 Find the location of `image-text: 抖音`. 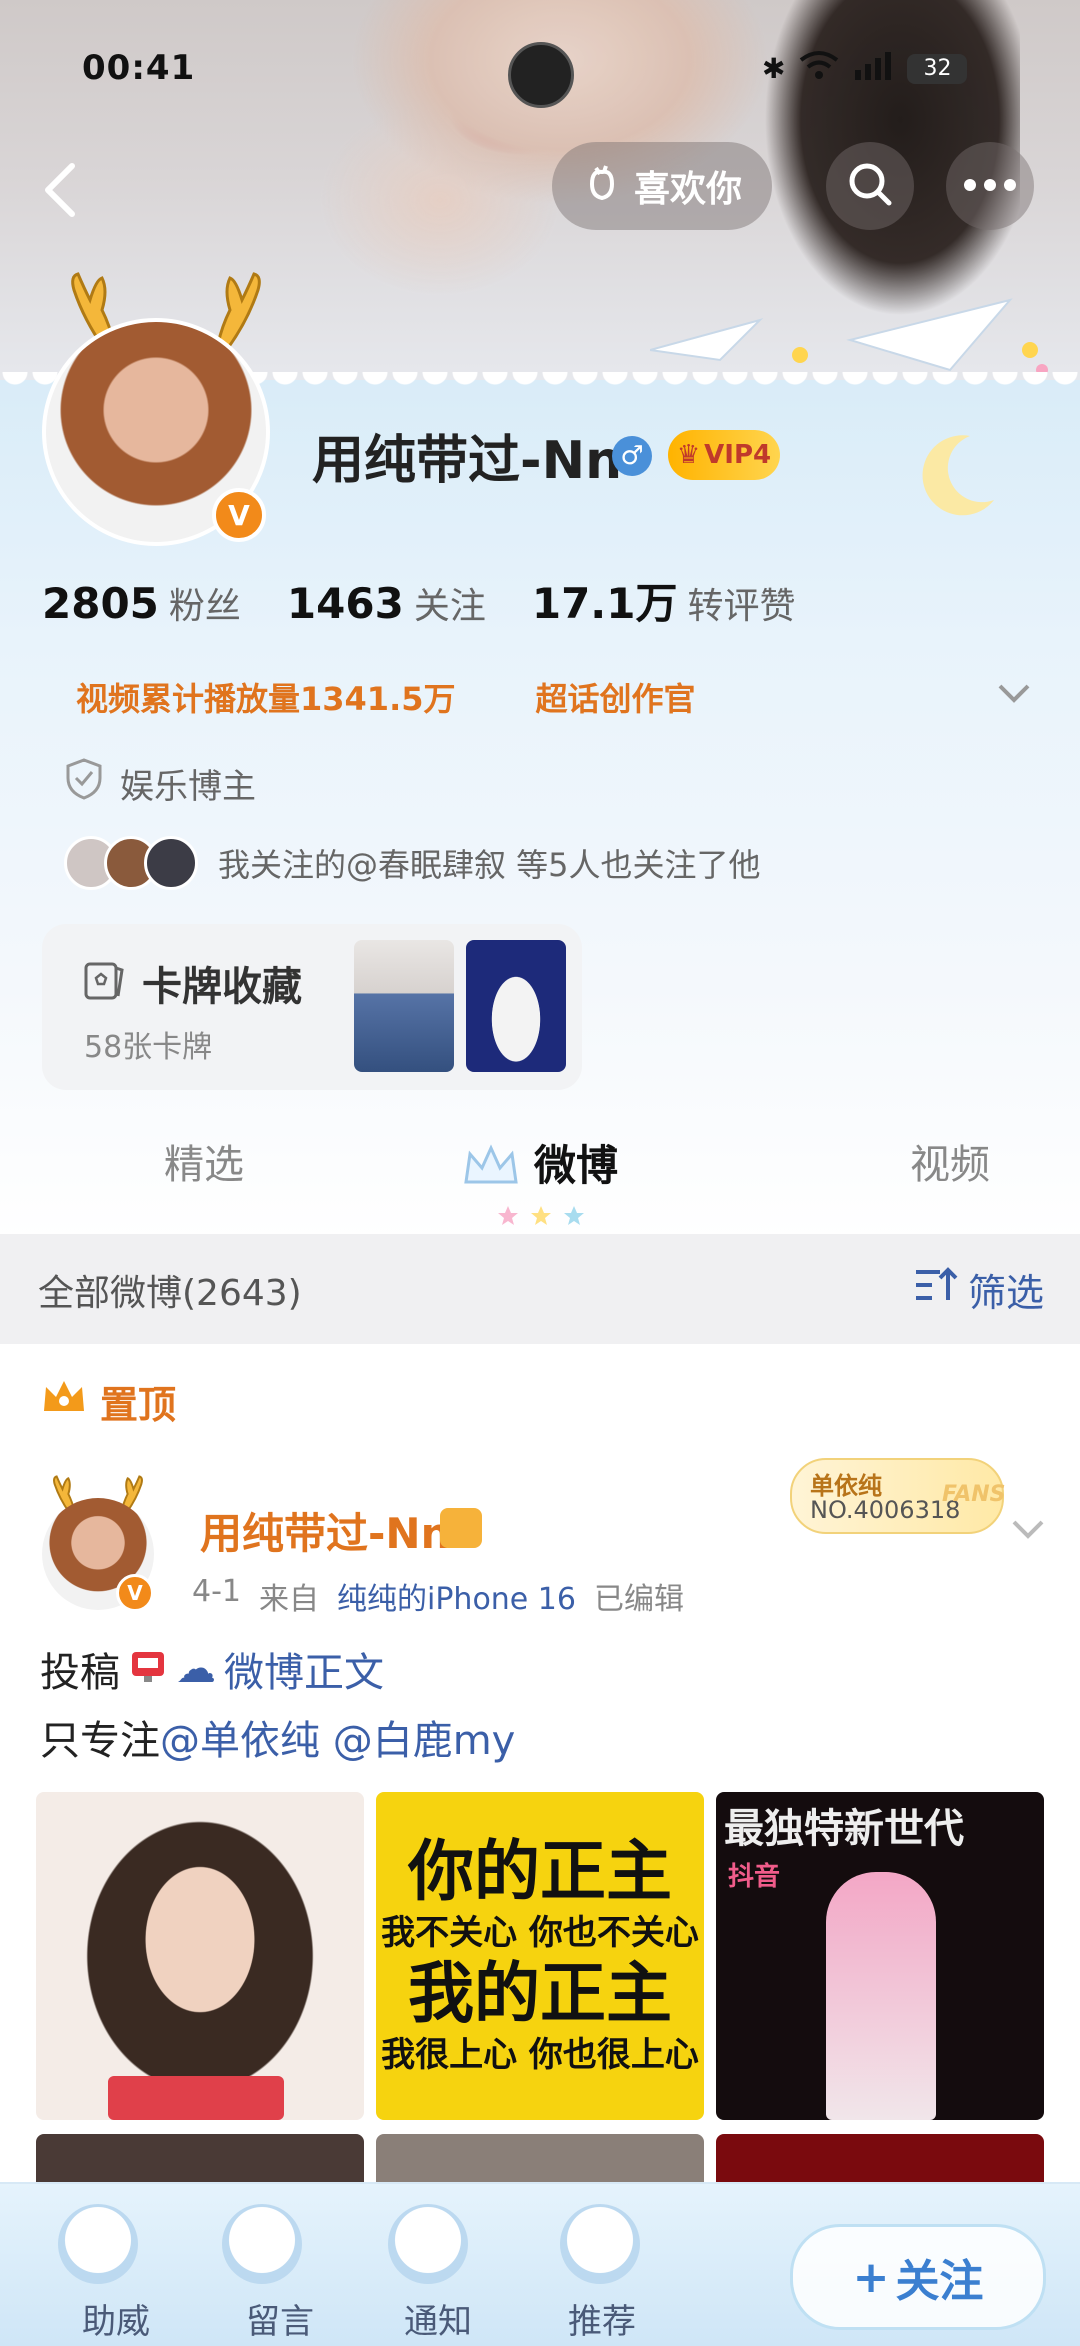

image-text: 抖音 is located at coordinates (754, 1877).